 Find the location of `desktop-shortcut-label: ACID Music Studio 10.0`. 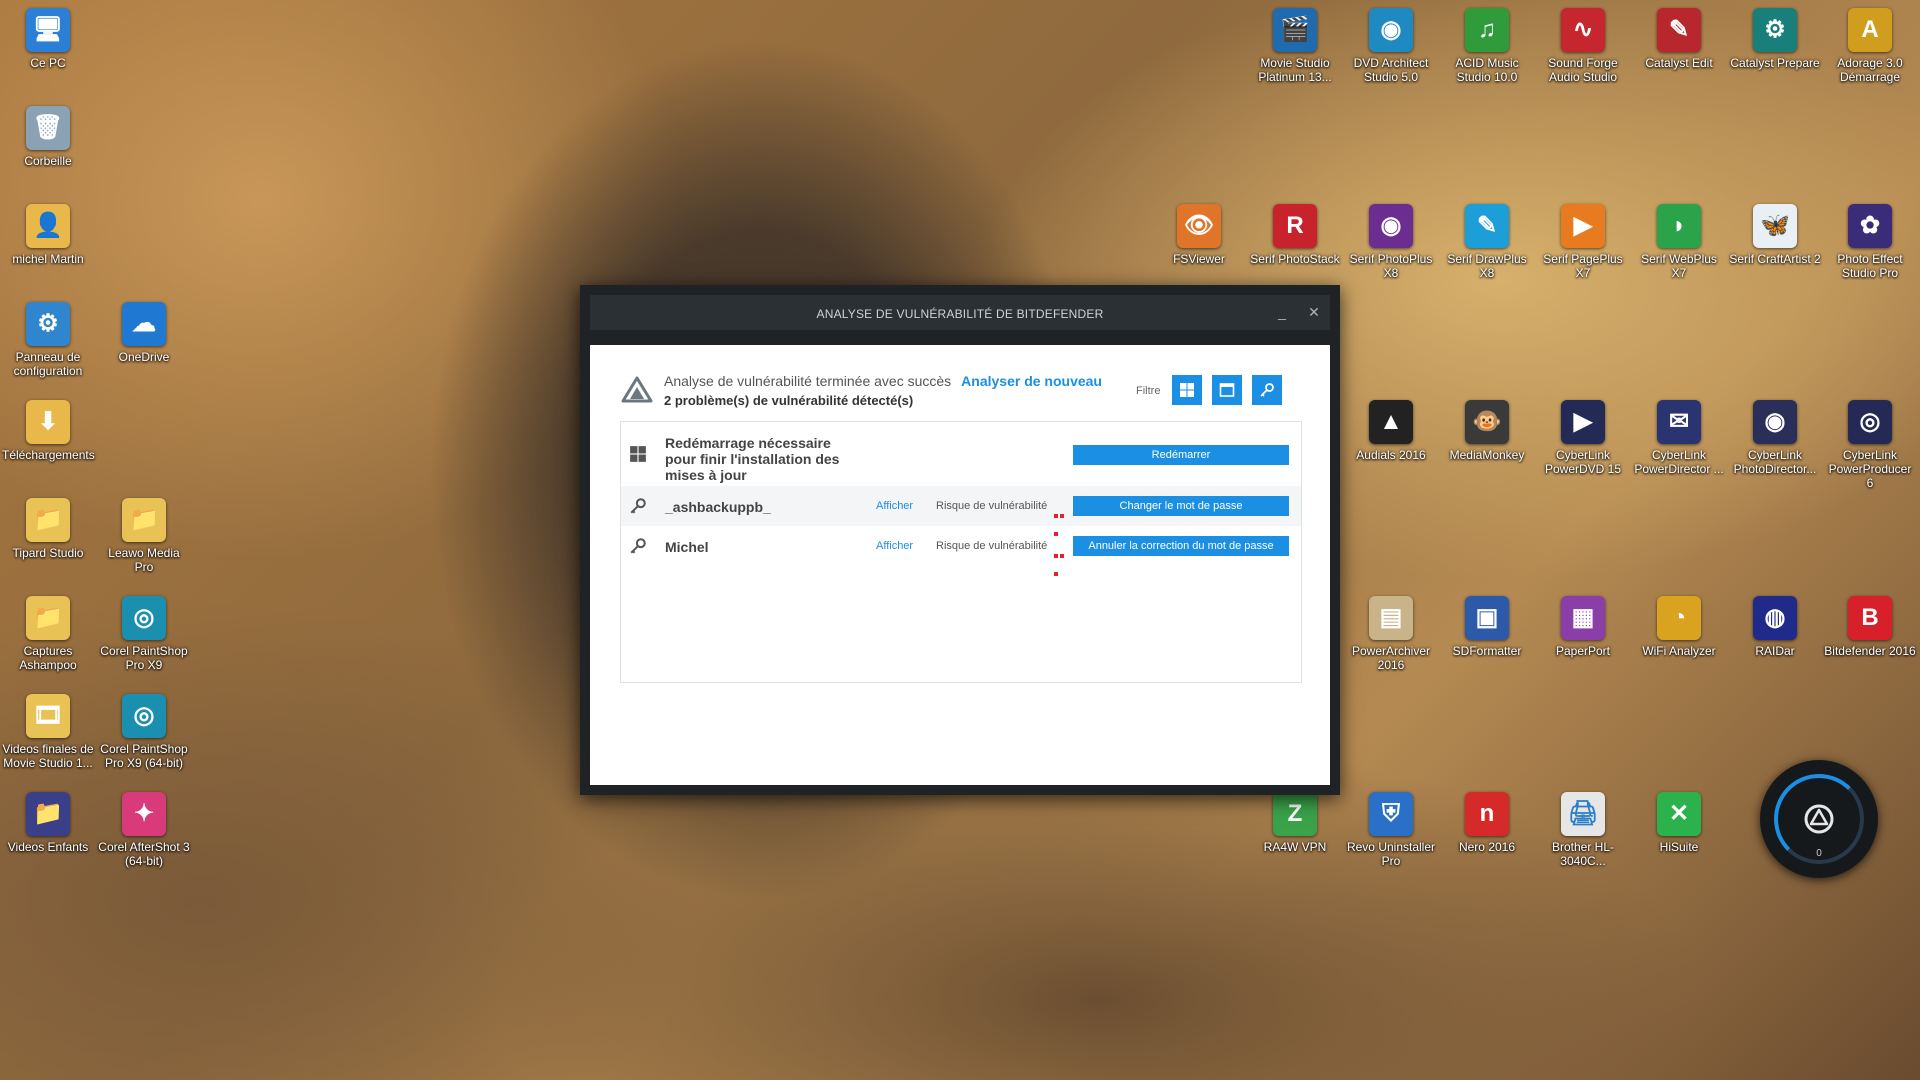

desktop-shortcut-label: ACID Music Studio 10.0 is located at coordinates (1487, 70).